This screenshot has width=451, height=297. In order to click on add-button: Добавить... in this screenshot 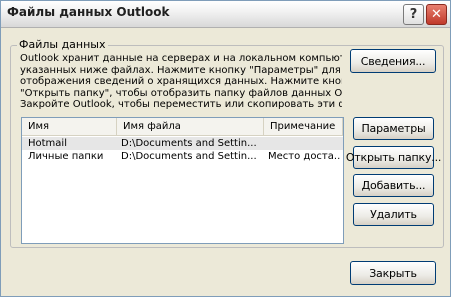, I will do `click(393, 185)`.